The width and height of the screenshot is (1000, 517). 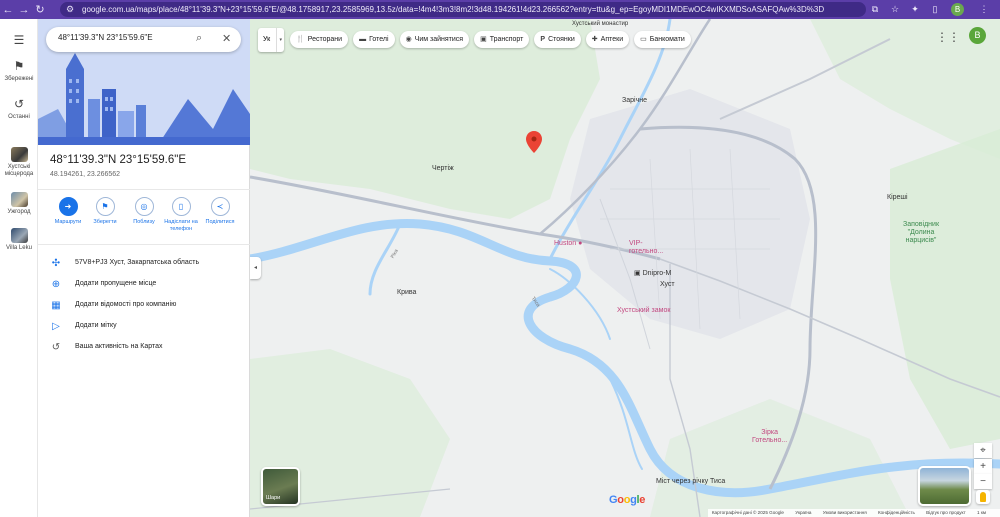 I want to click on plus-code-row: ✣ 57V8+PJ3 Хуст, Закарпатська область, so click(x=144, y=264).